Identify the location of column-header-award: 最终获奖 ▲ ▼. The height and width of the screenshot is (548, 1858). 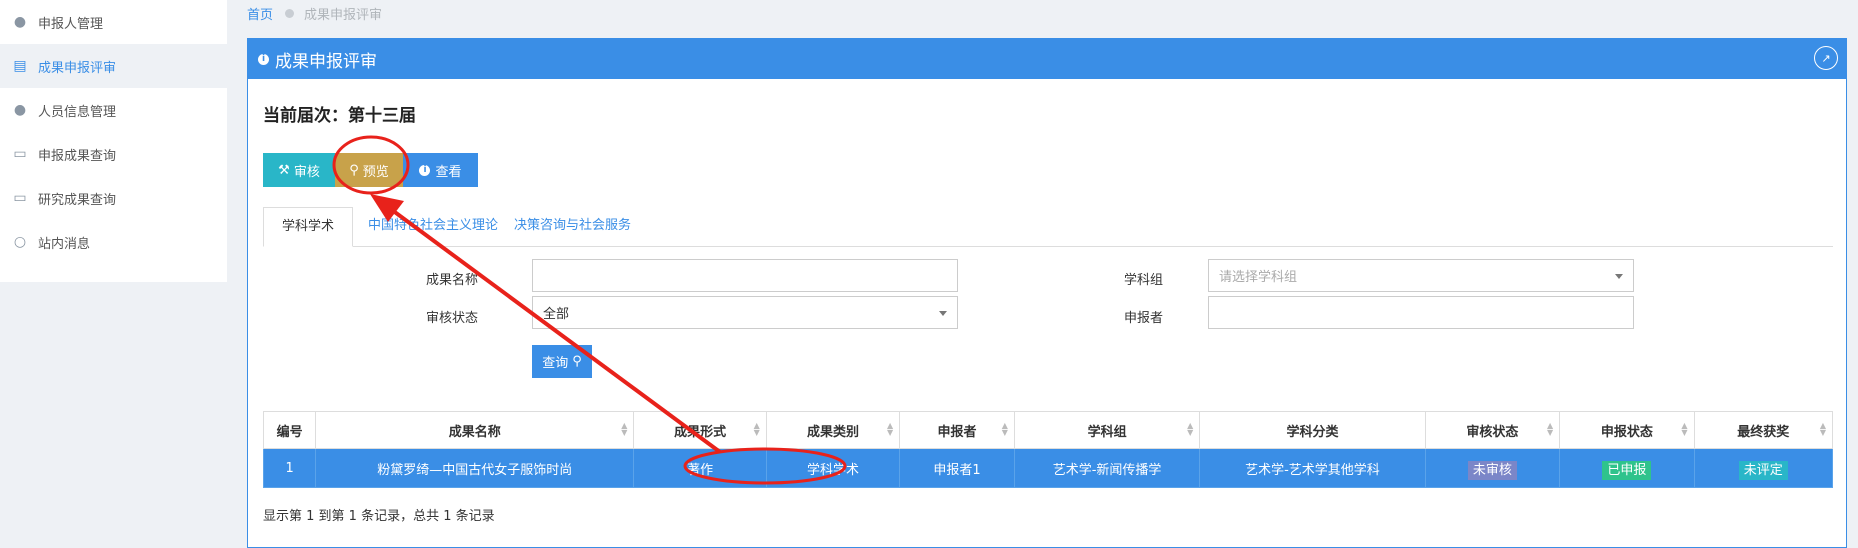
(1763, 430).